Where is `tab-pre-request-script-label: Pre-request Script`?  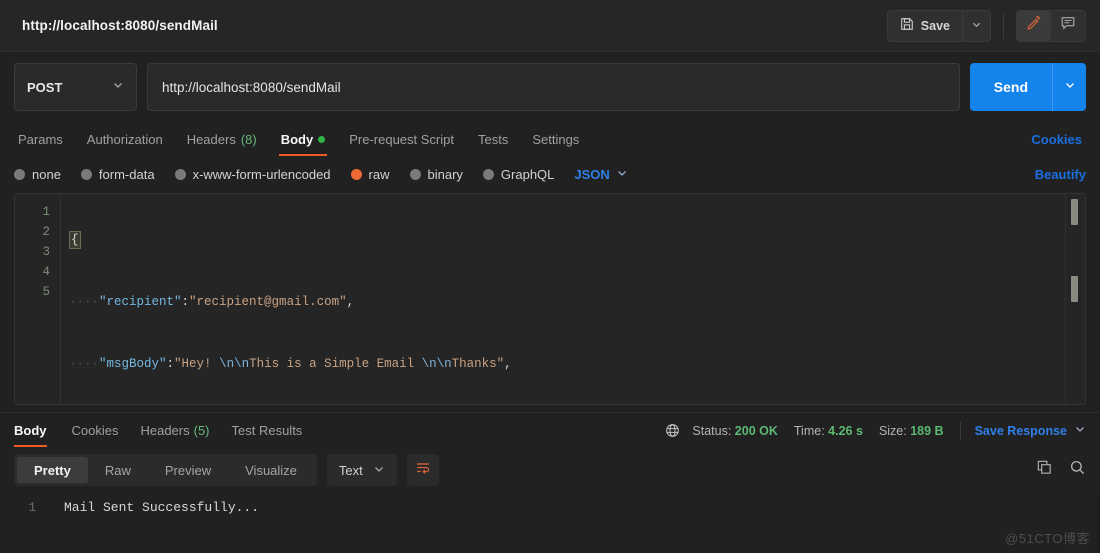
tab-pre-request-script-label: Pre-request Script is located at coordinates (401, 139).